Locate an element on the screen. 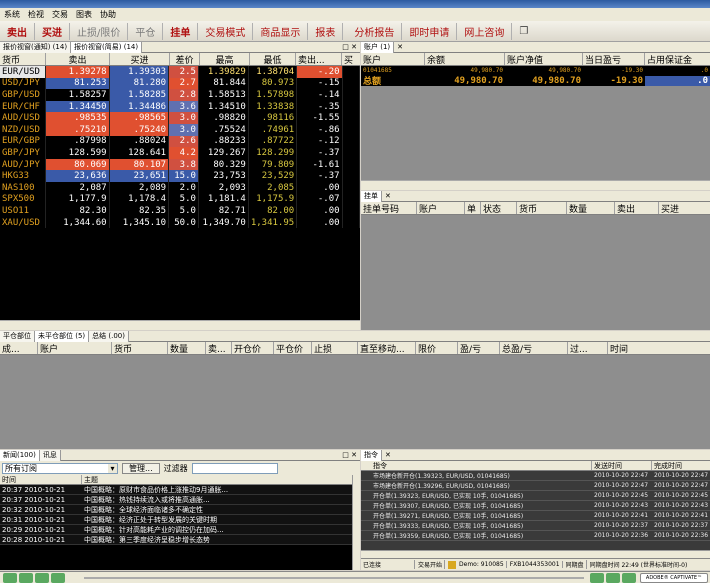 Image resolution: width=710 pixels, height=583 pixels. col-pos-stop: 止损 is located at coordinates (335, 348).